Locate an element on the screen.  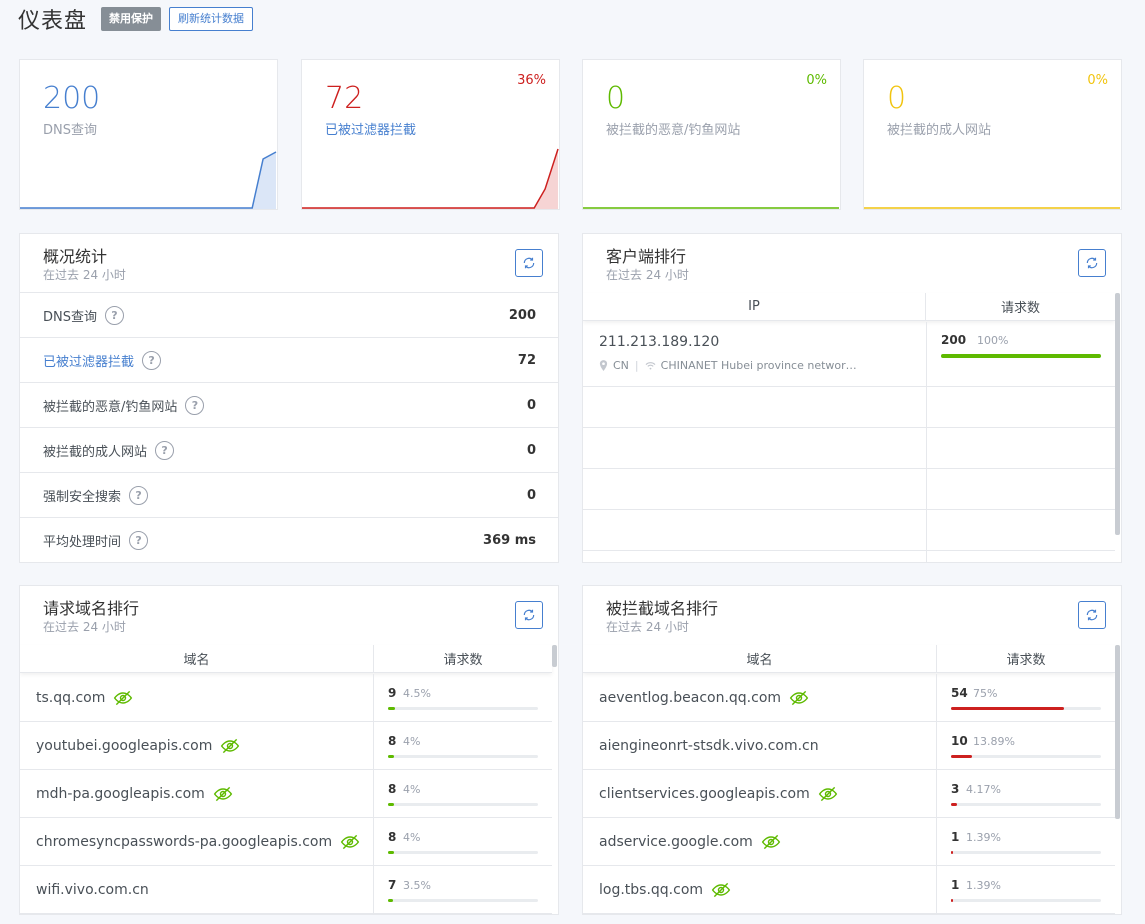
stat-value: 72 is located at coordinates (344, 98).